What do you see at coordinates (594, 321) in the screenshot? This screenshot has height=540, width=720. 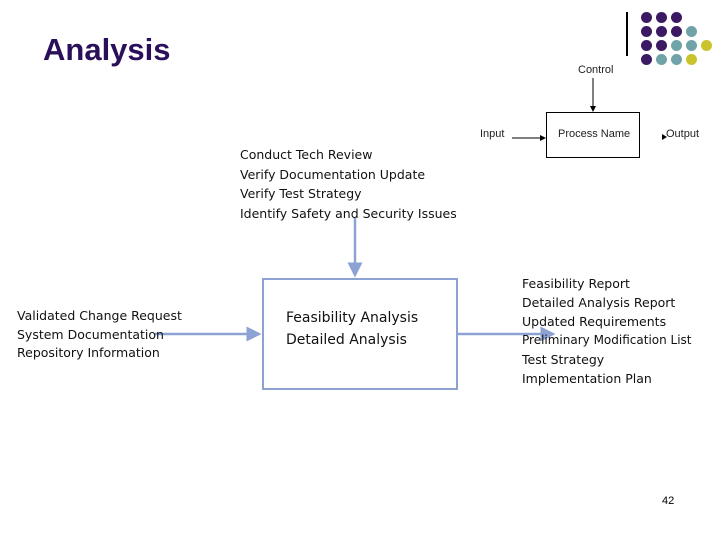 I see `output-item: Updated Requirements` at bounding box center [594, 321].